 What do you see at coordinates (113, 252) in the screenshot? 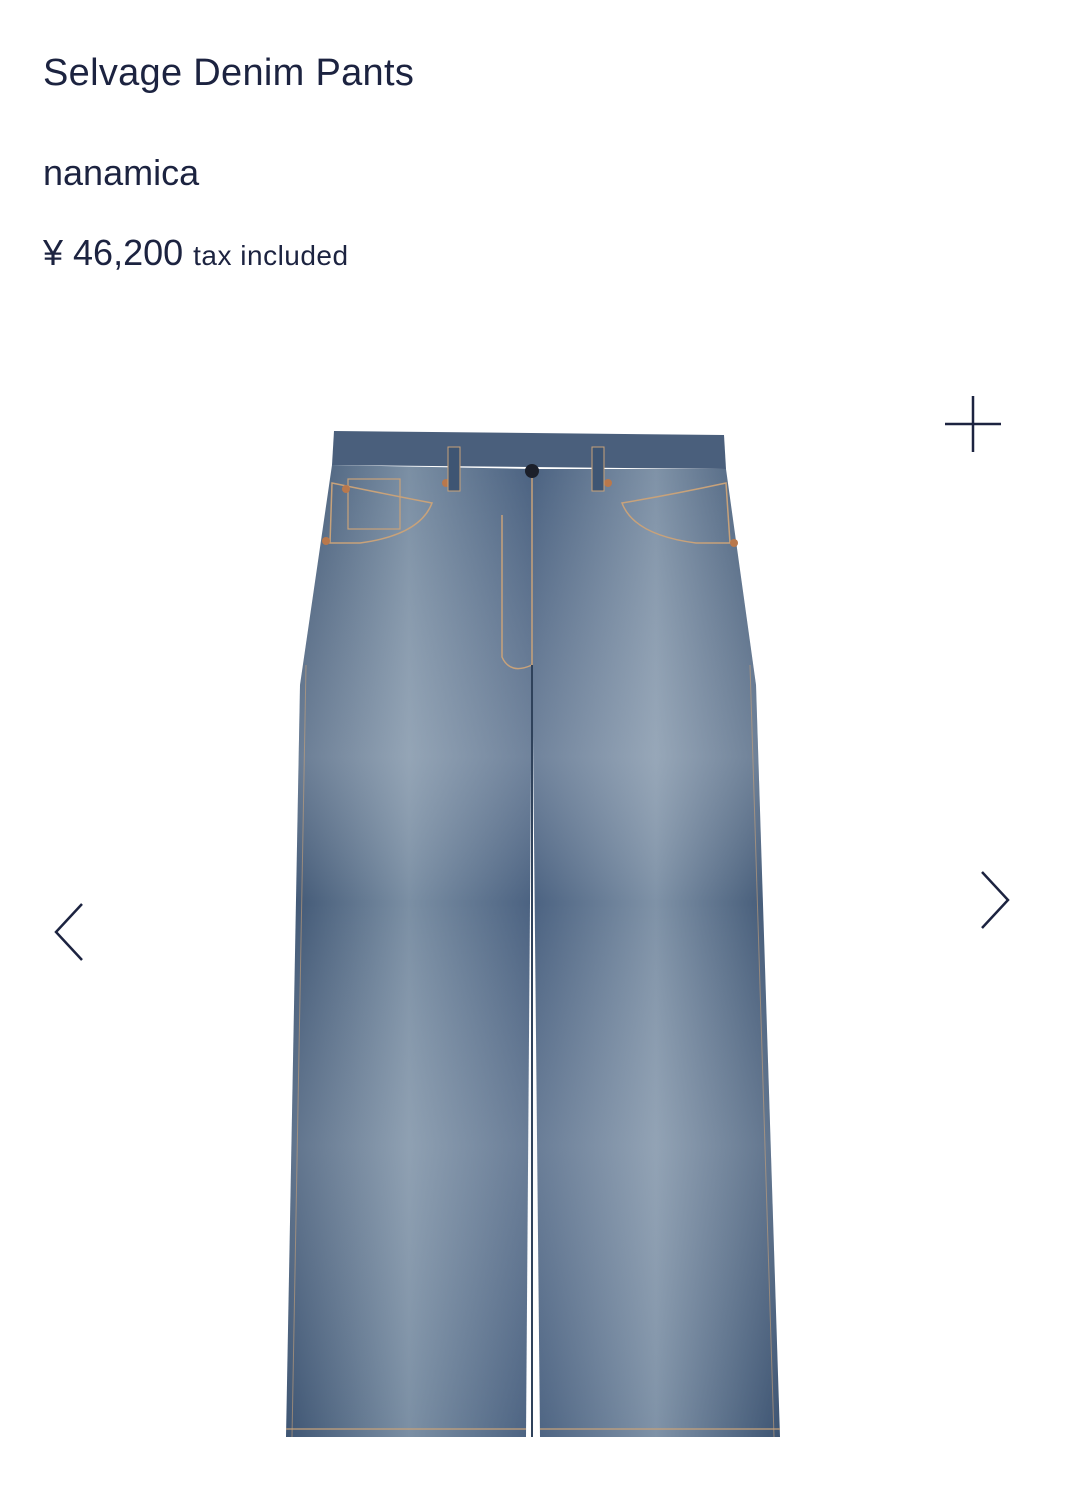
I see `price: ¥ 46,200` at bounding box center [113, 252].